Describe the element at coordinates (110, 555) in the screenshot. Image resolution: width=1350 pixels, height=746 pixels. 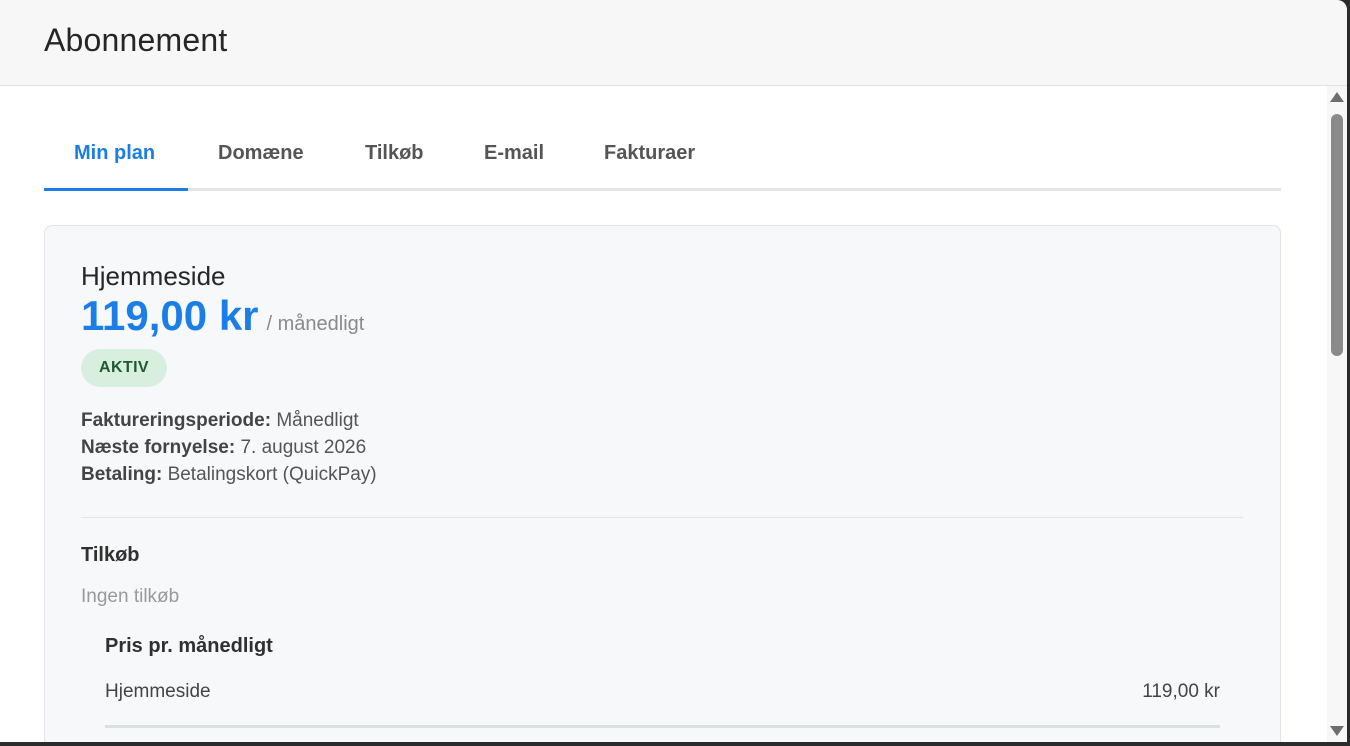
I see `addons-heading: Tilkøb` at that location.